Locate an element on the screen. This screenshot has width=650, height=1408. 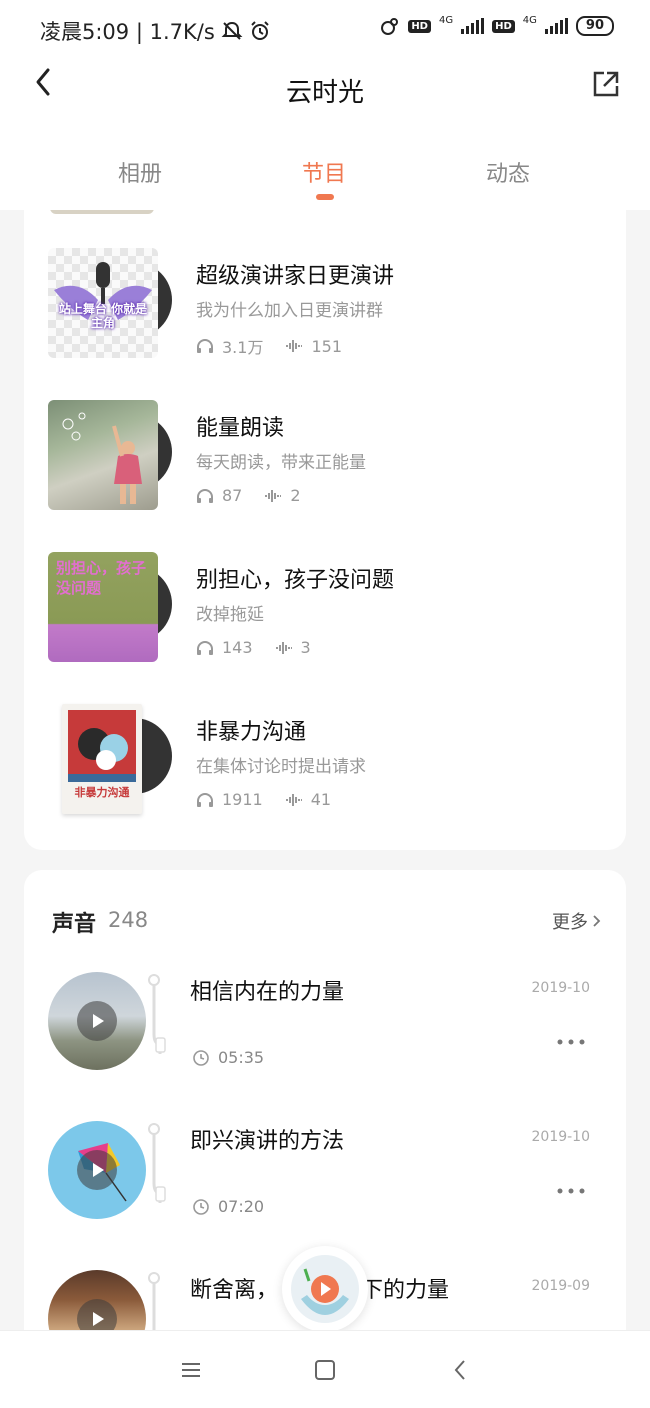
program-title: 超级演讲家日更演讲 is located at coordinates (295, 276).